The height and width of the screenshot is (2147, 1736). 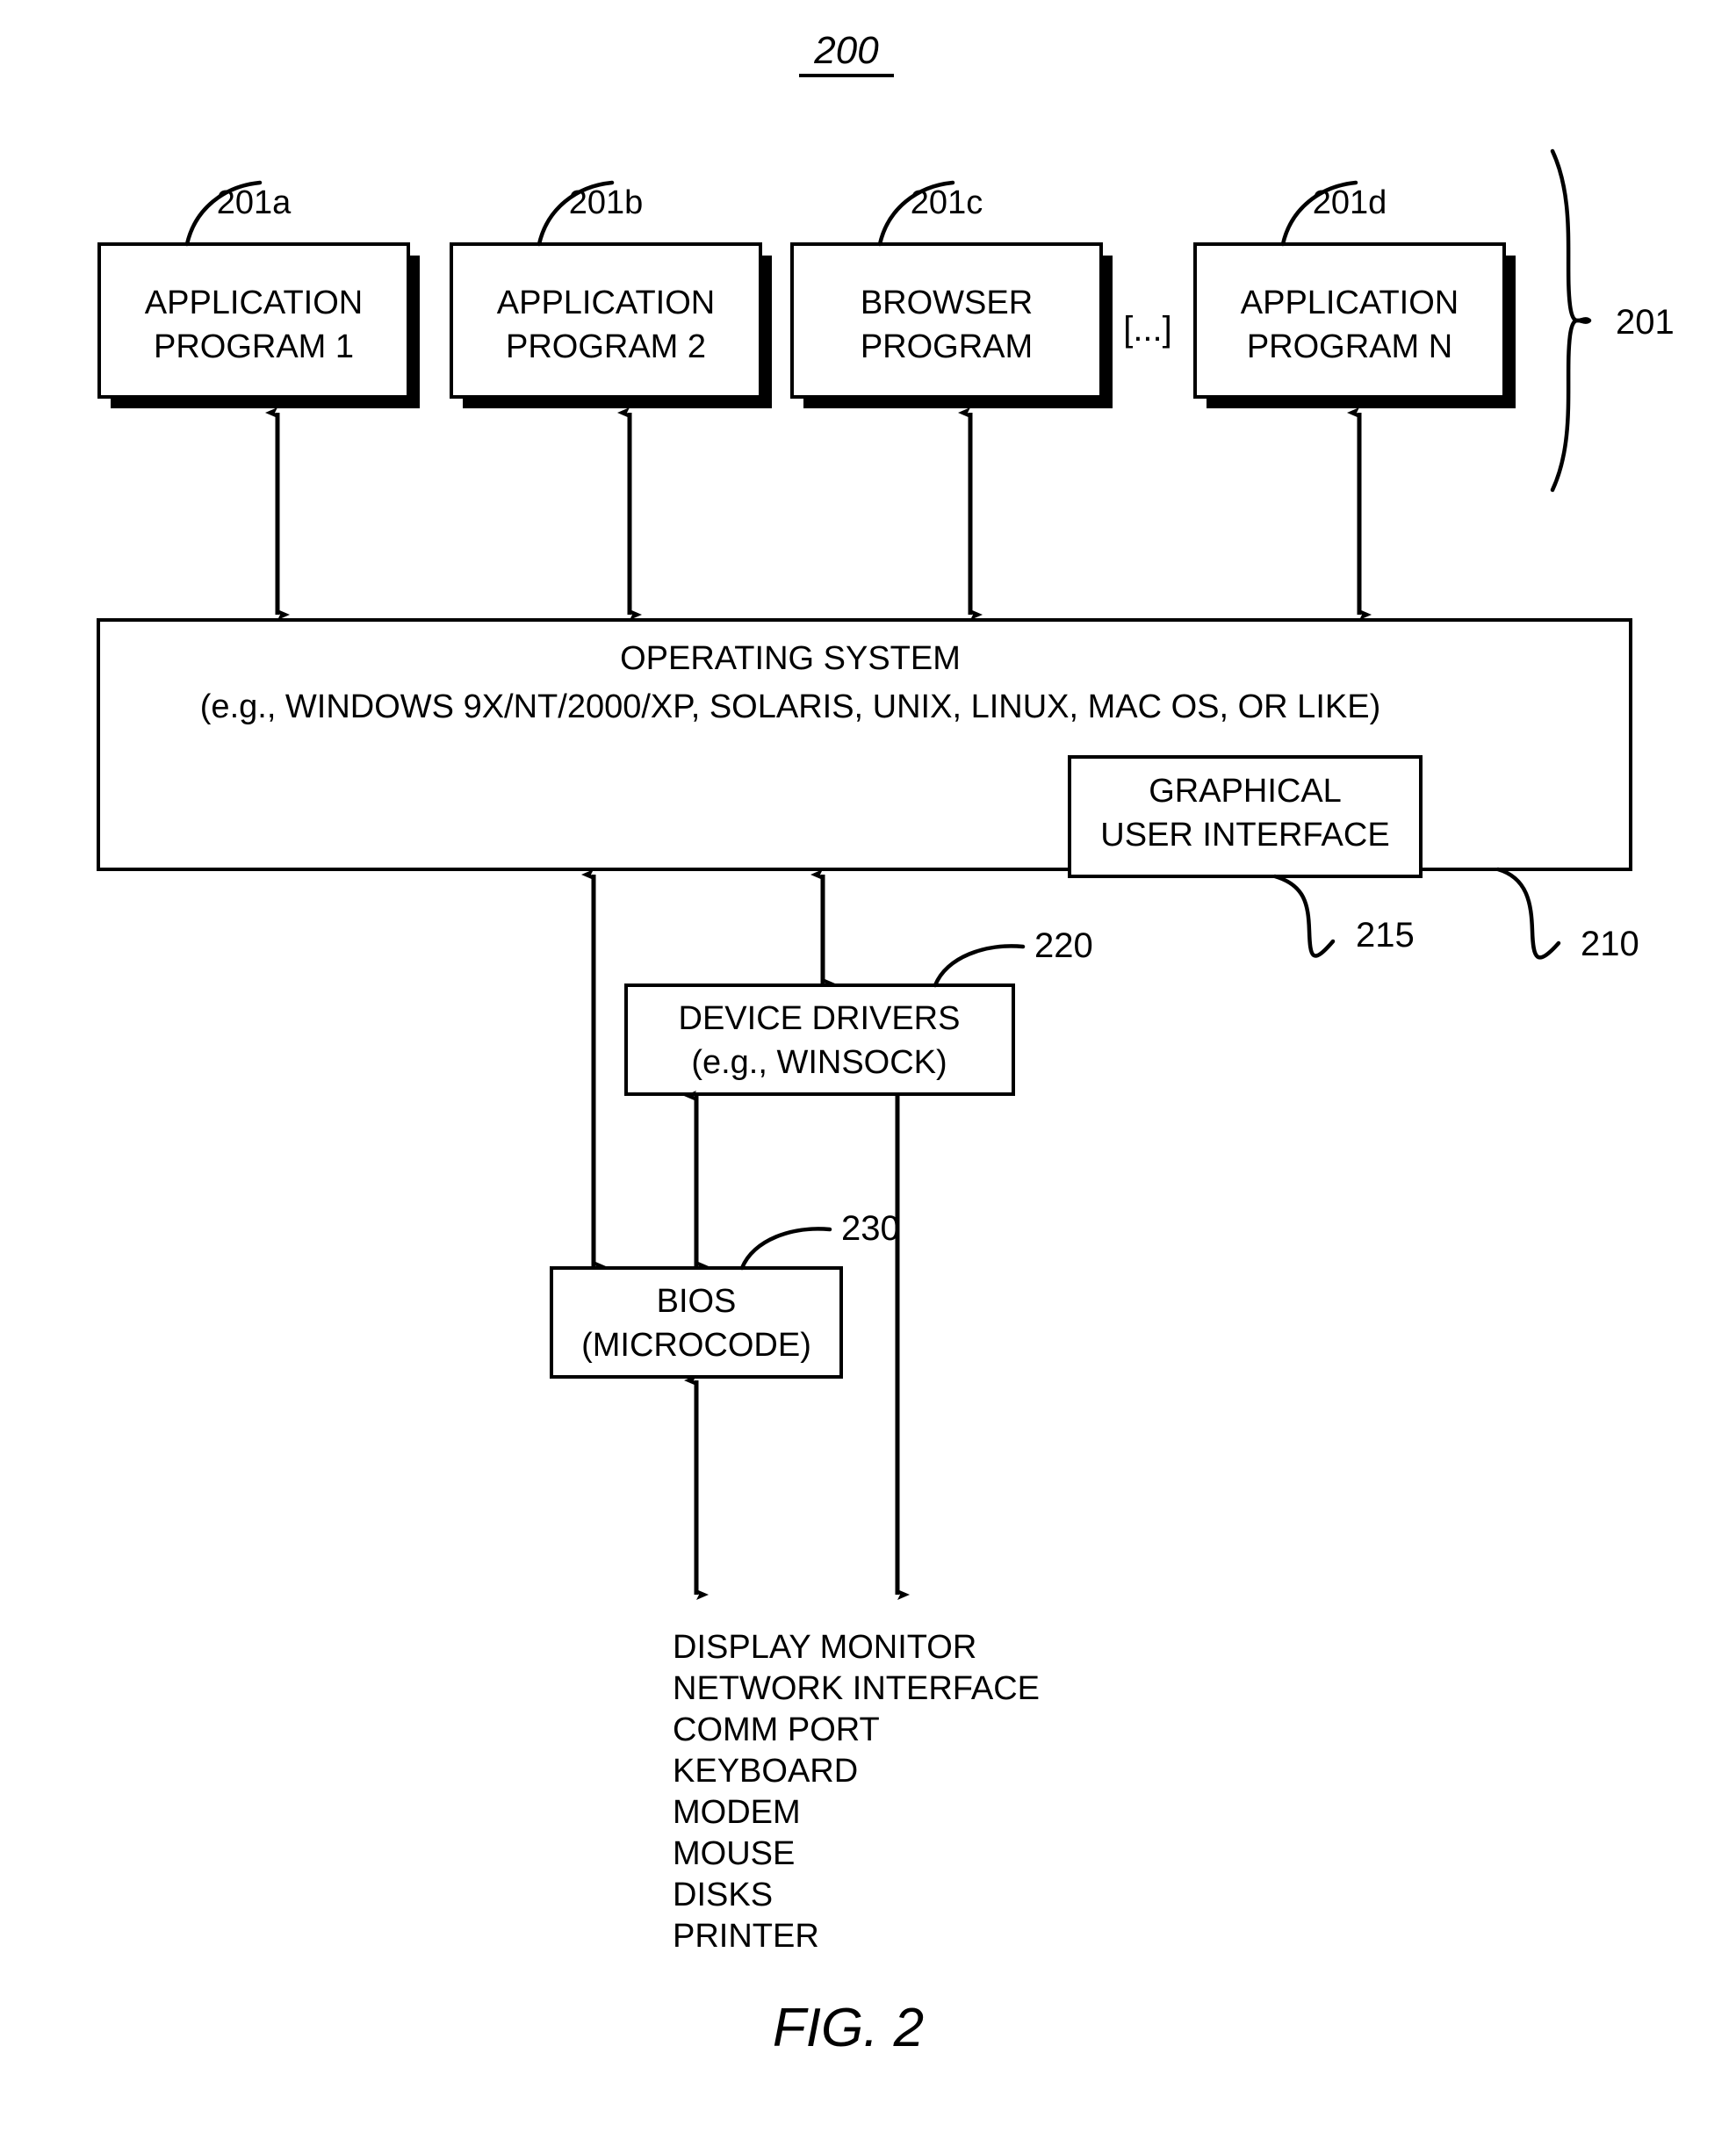 I want to click on device-drivers-ref-label: 220, so click(x=1063, y=946).